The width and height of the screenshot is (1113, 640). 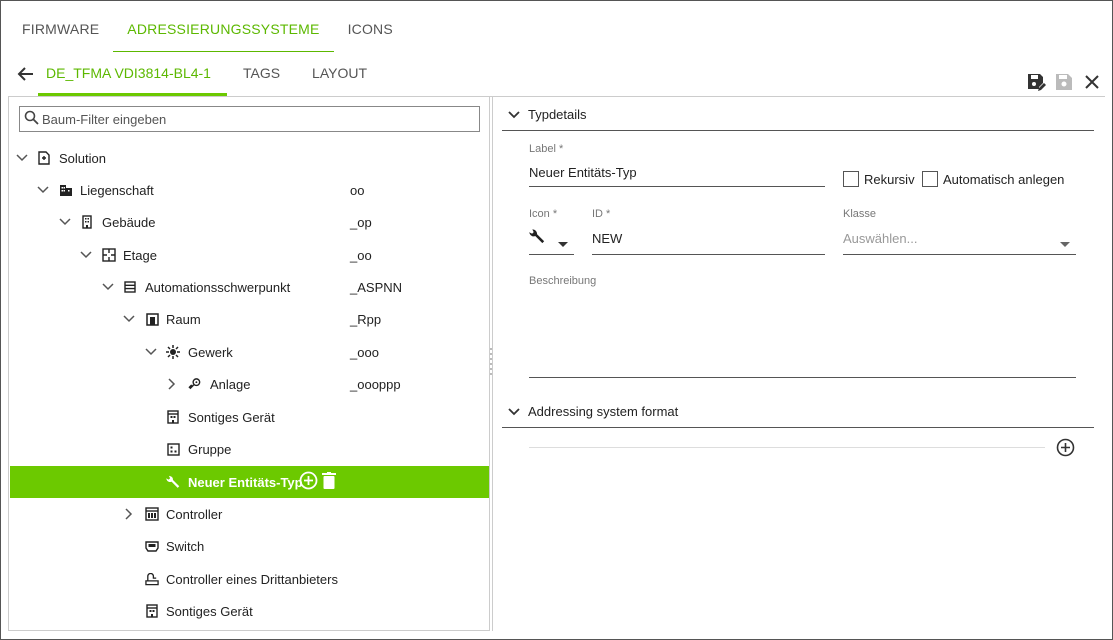 I want to click on tree-node-anlage: Anlage _oooppp, so click(x=249, y=384).